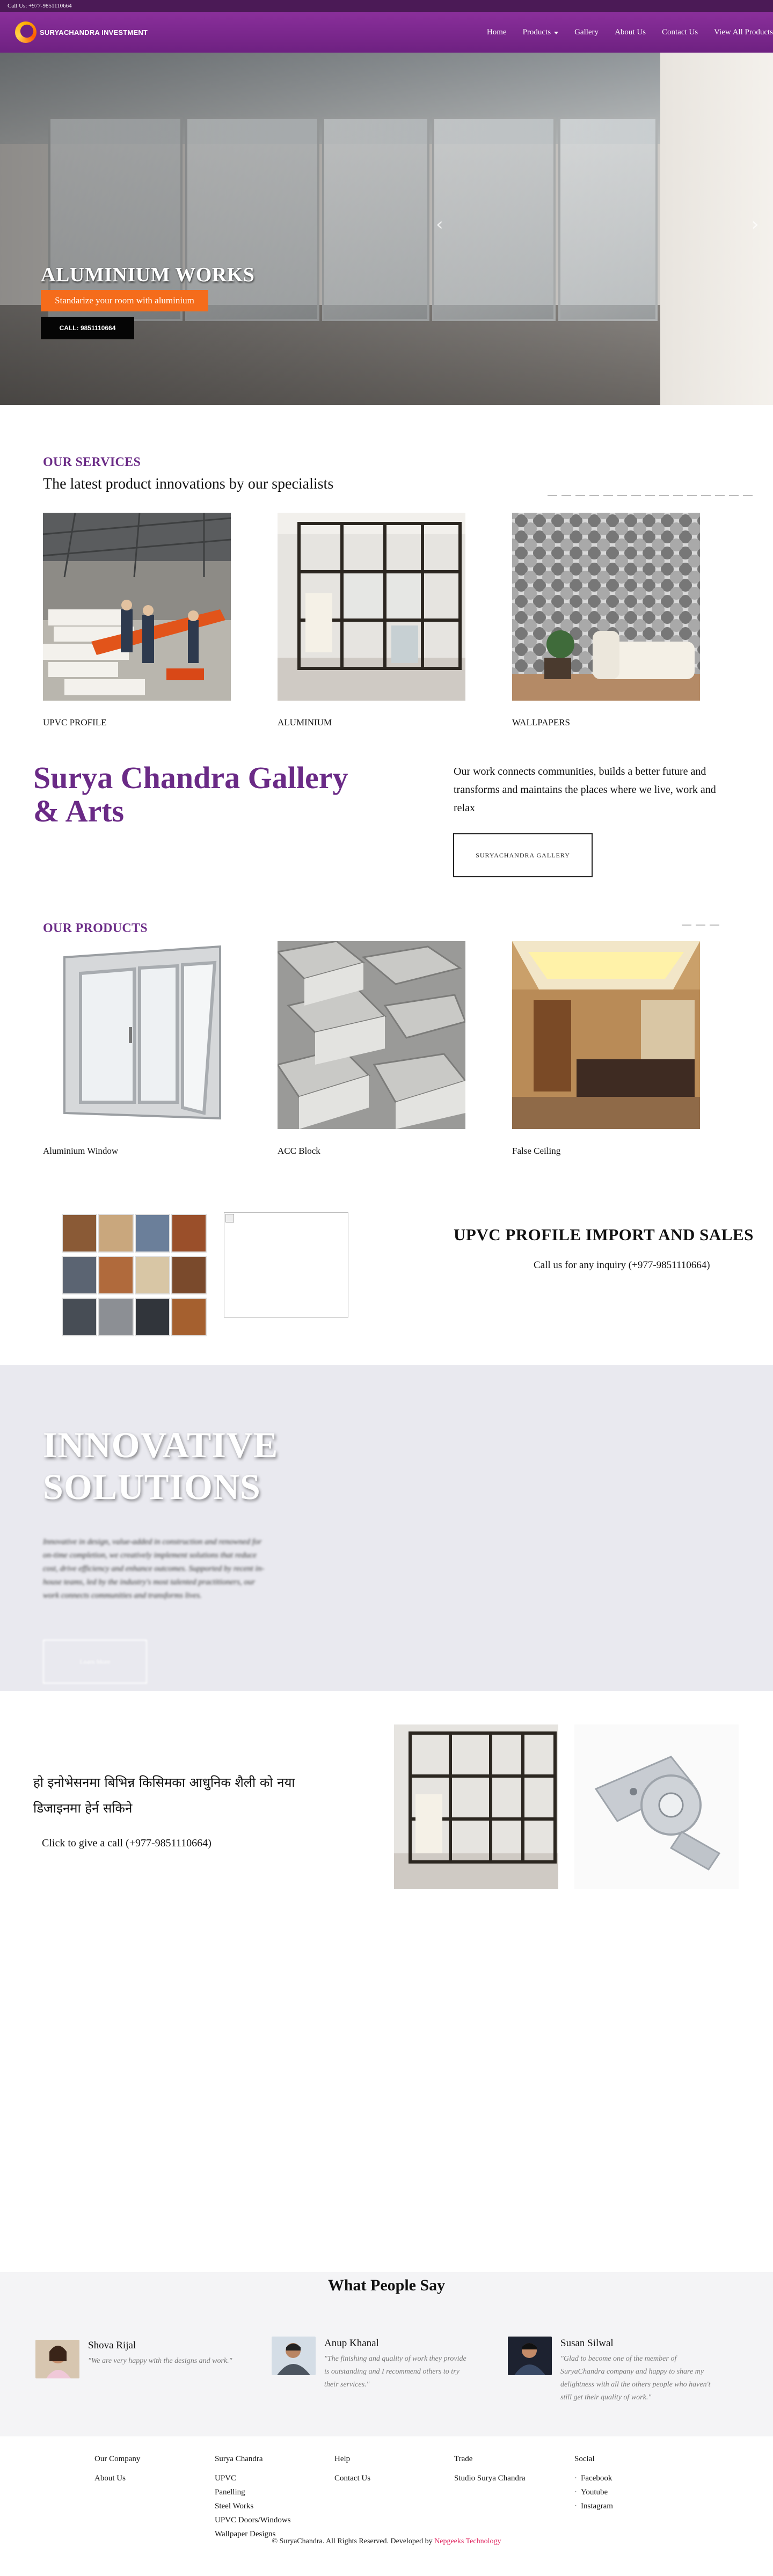 The image size is (773, 2576). What do you see at coordinates (575, 2506) in the screenshot?
I see `instagram-icon: ·` at bounding box center [575, 2506].